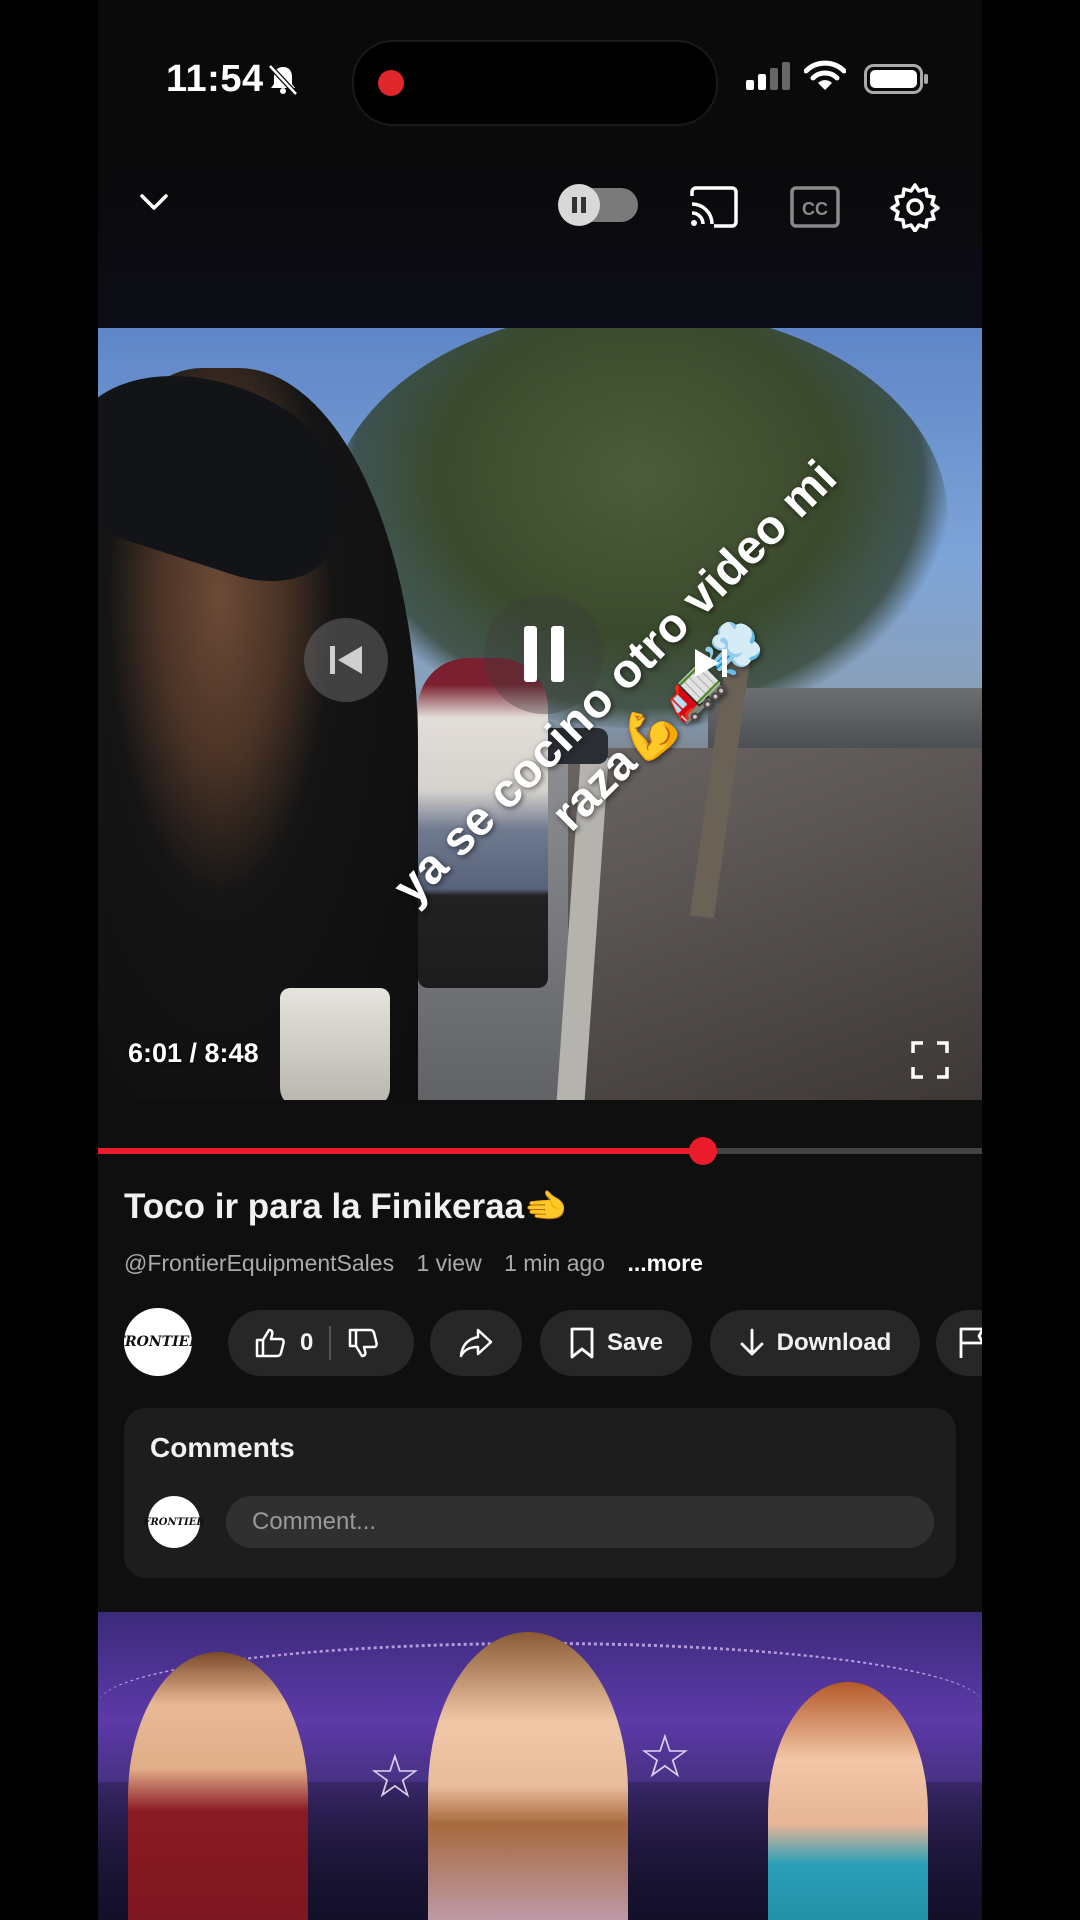 The image size is (1080, 1920). I want to click on status-time: 11:54, so click(215, 79).